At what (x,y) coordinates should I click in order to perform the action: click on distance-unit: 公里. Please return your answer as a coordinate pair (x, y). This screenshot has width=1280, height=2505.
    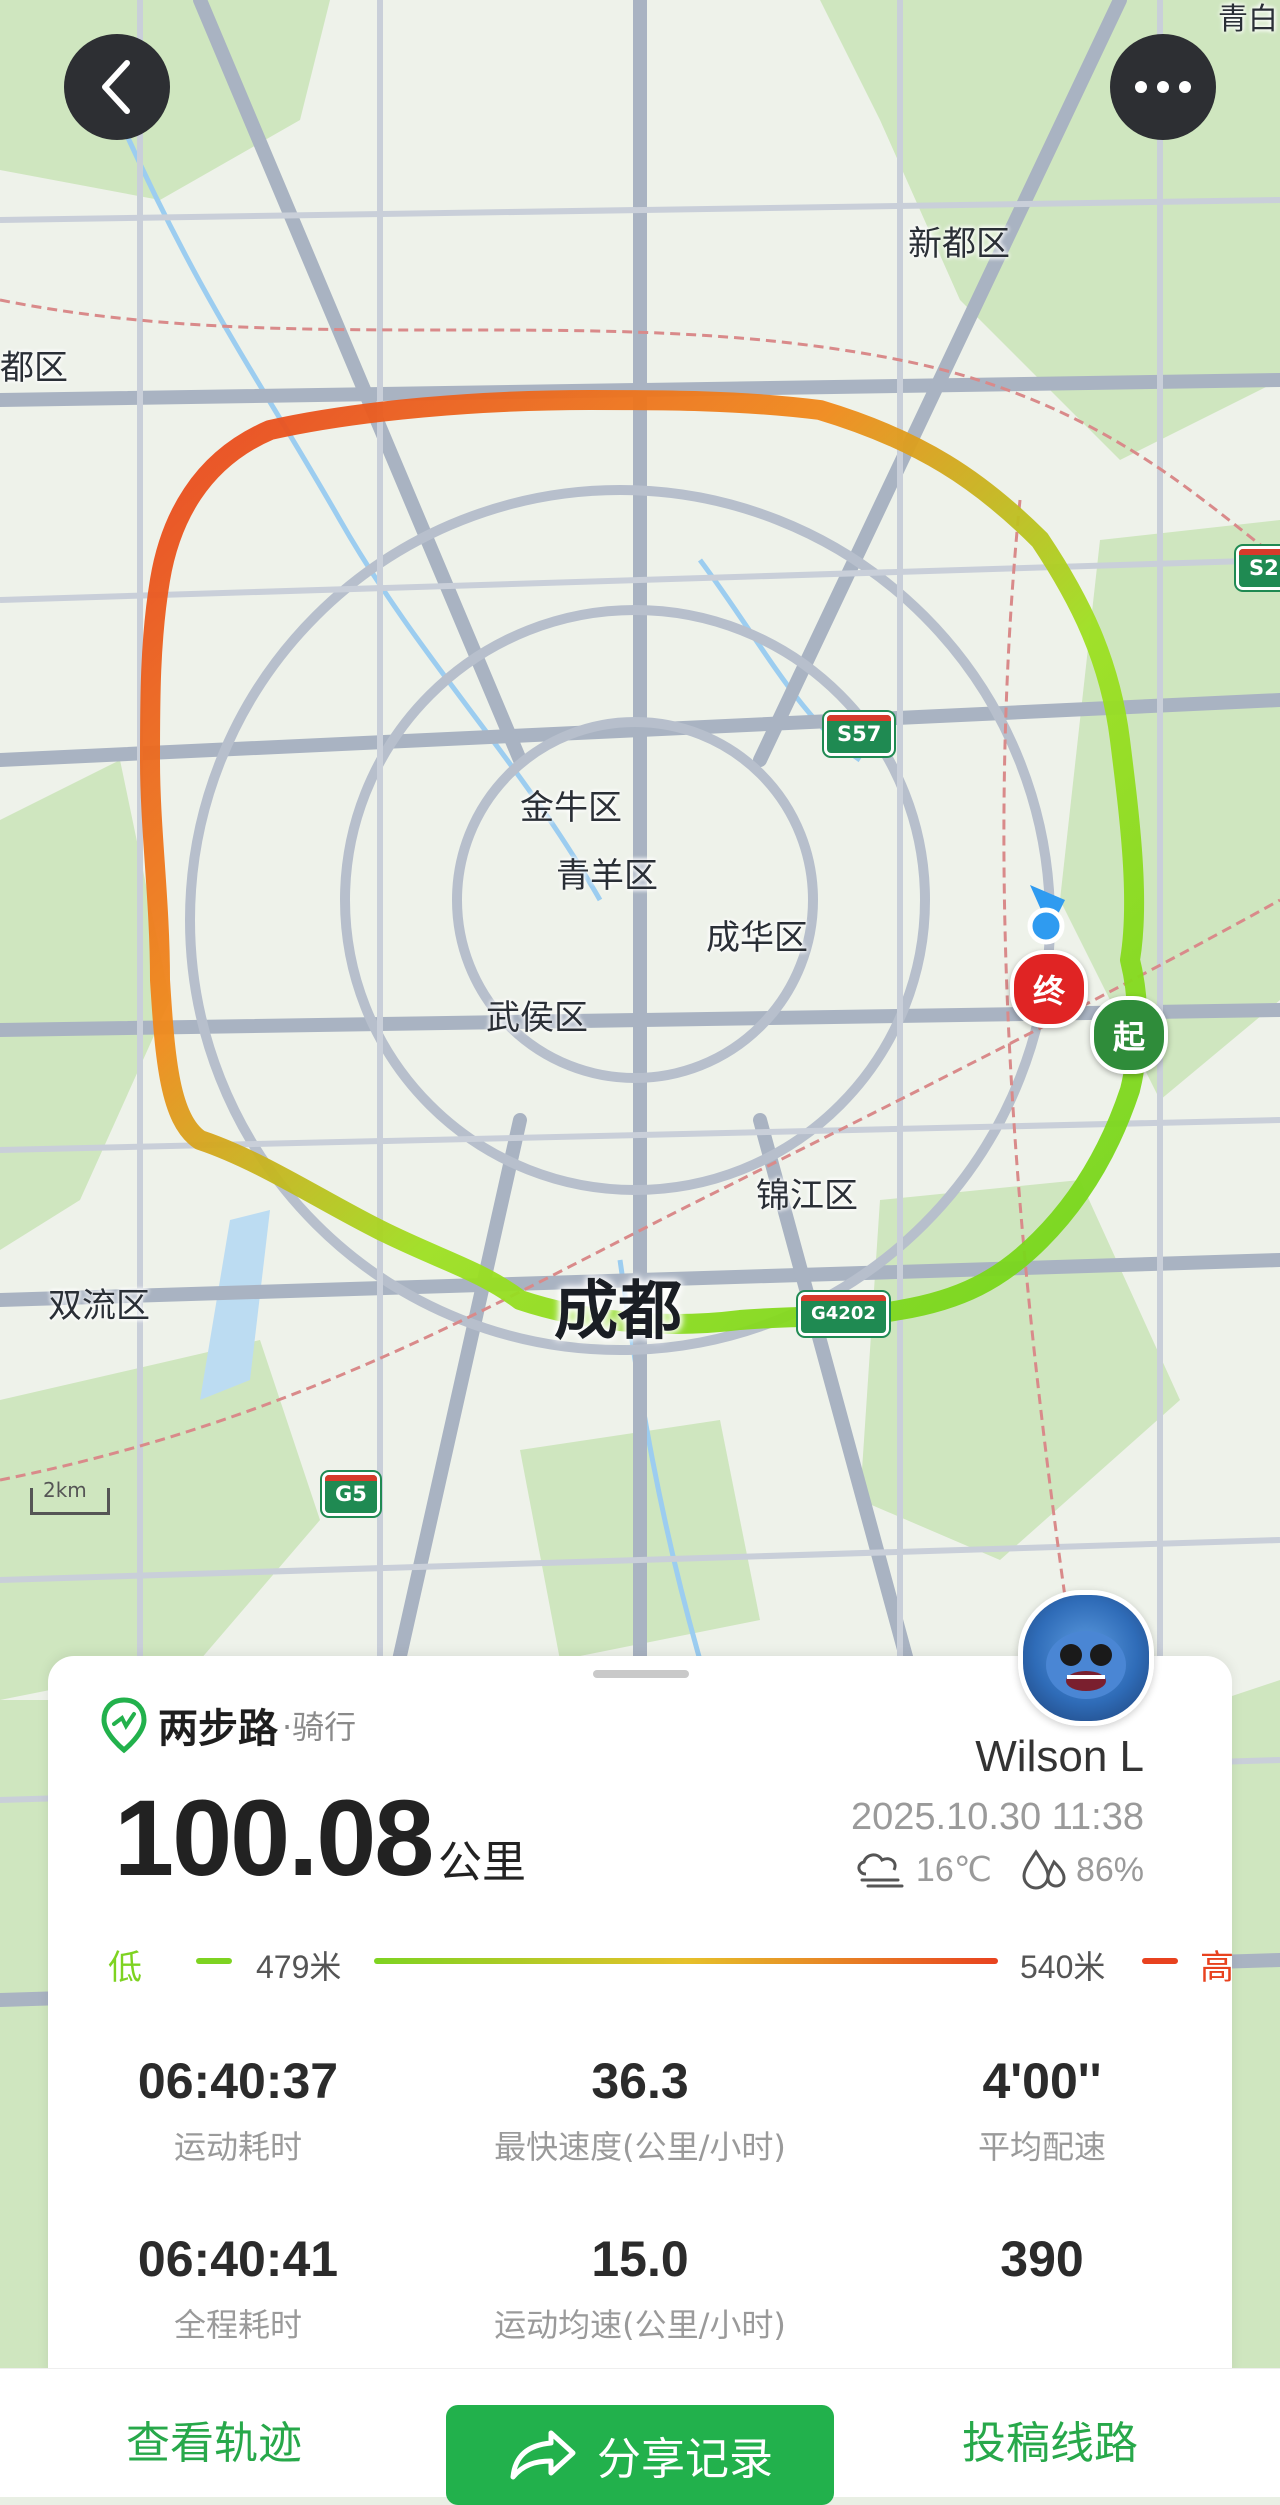
    Looking at the image, I should click on (482, 1862).